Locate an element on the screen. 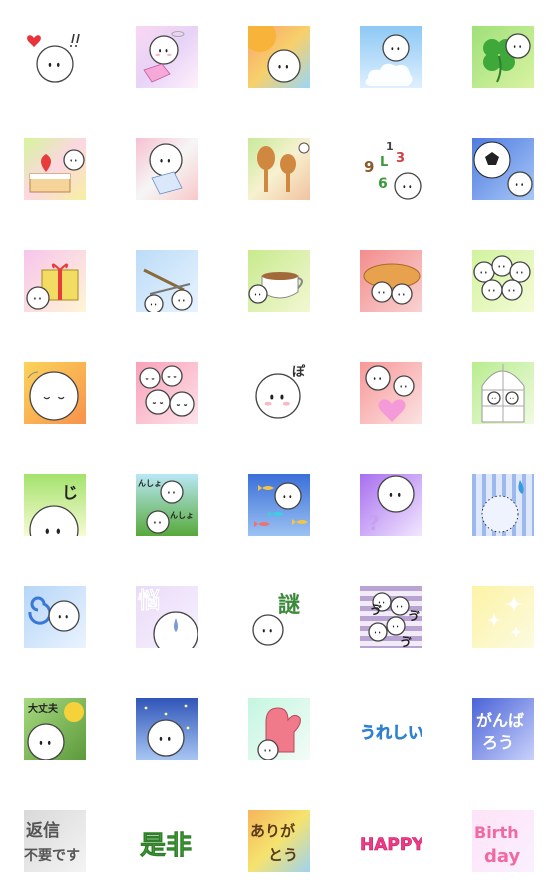  sticker-art: ぽ is located at coordinates (280, 391).